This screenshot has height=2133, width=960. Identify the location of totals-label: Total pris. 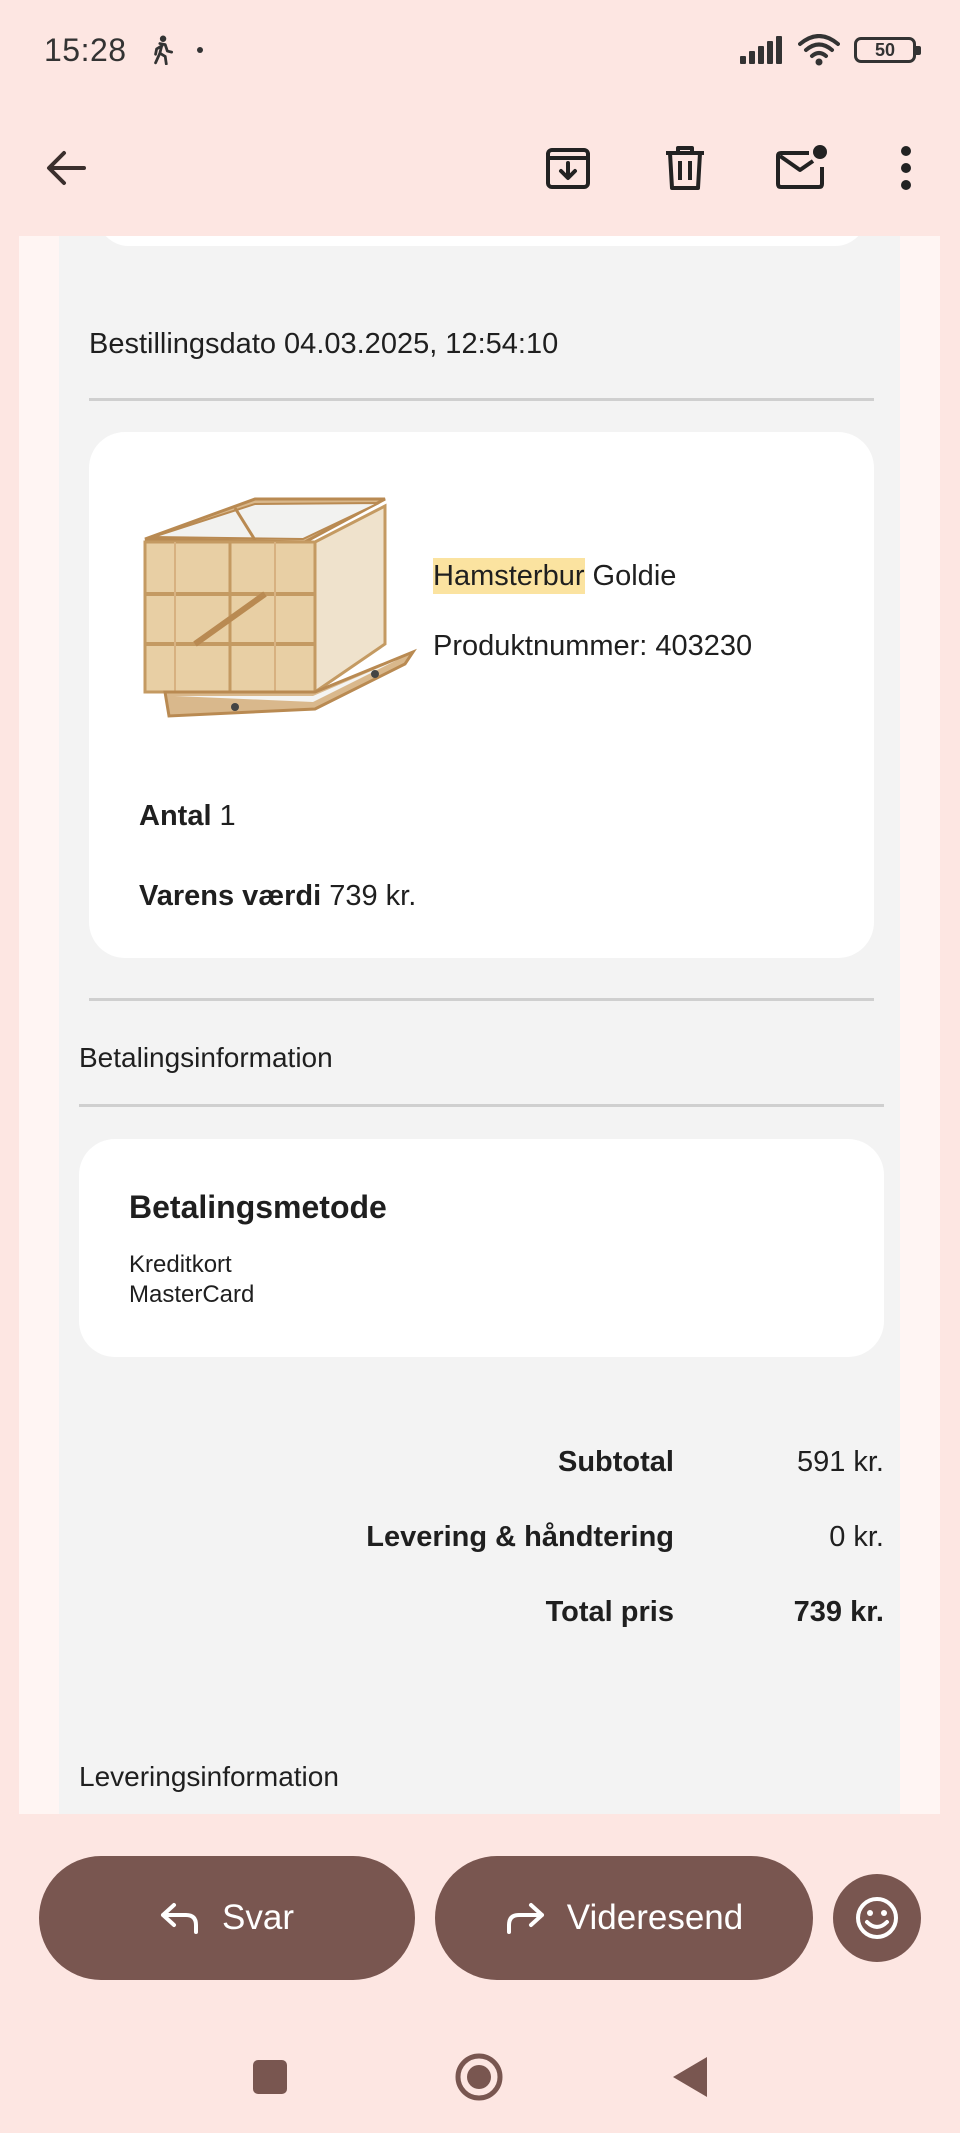
(609, 1612).